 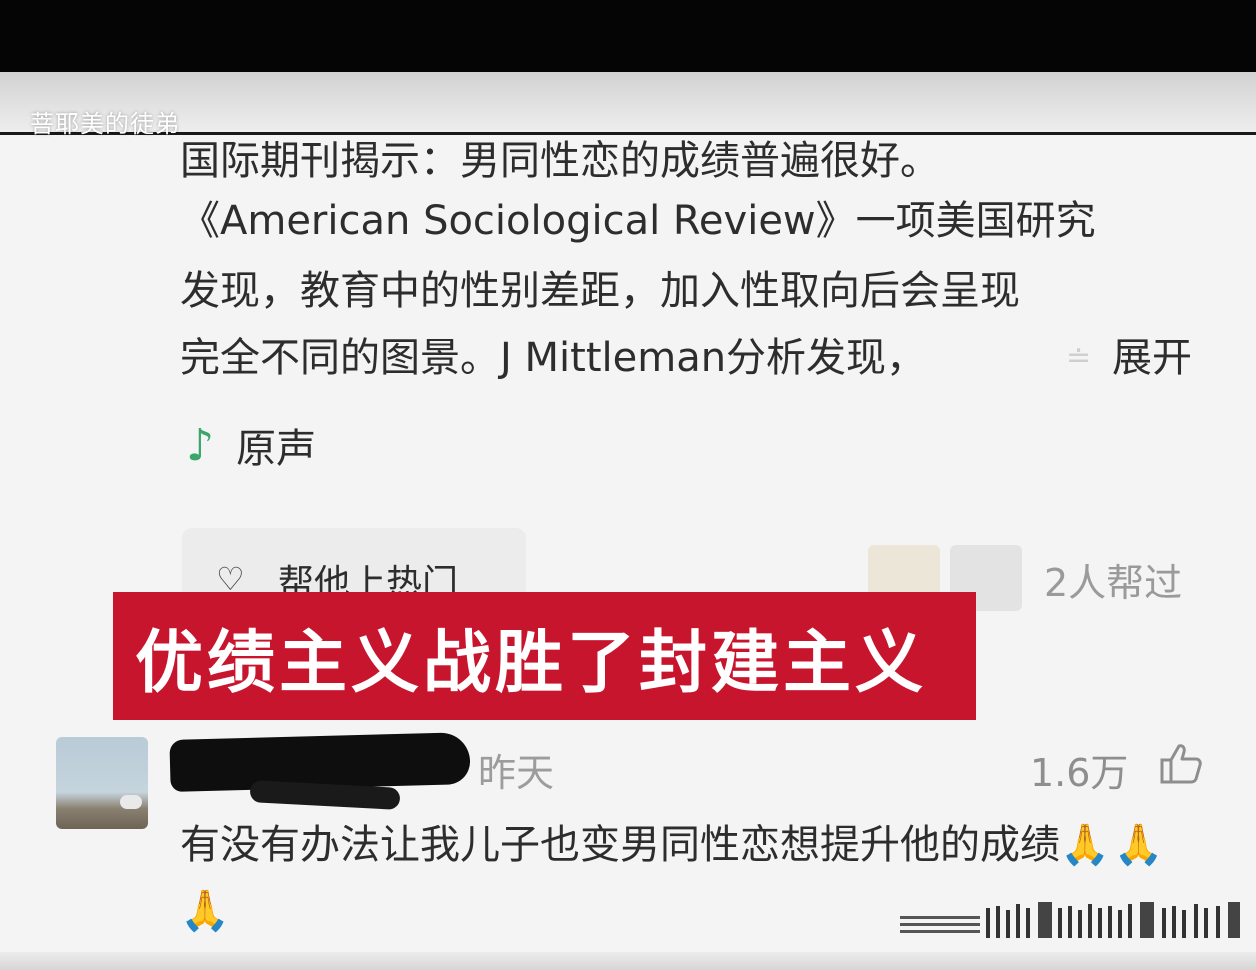 I want to click on expand-button: 展开, so click(x=1152, y=358).